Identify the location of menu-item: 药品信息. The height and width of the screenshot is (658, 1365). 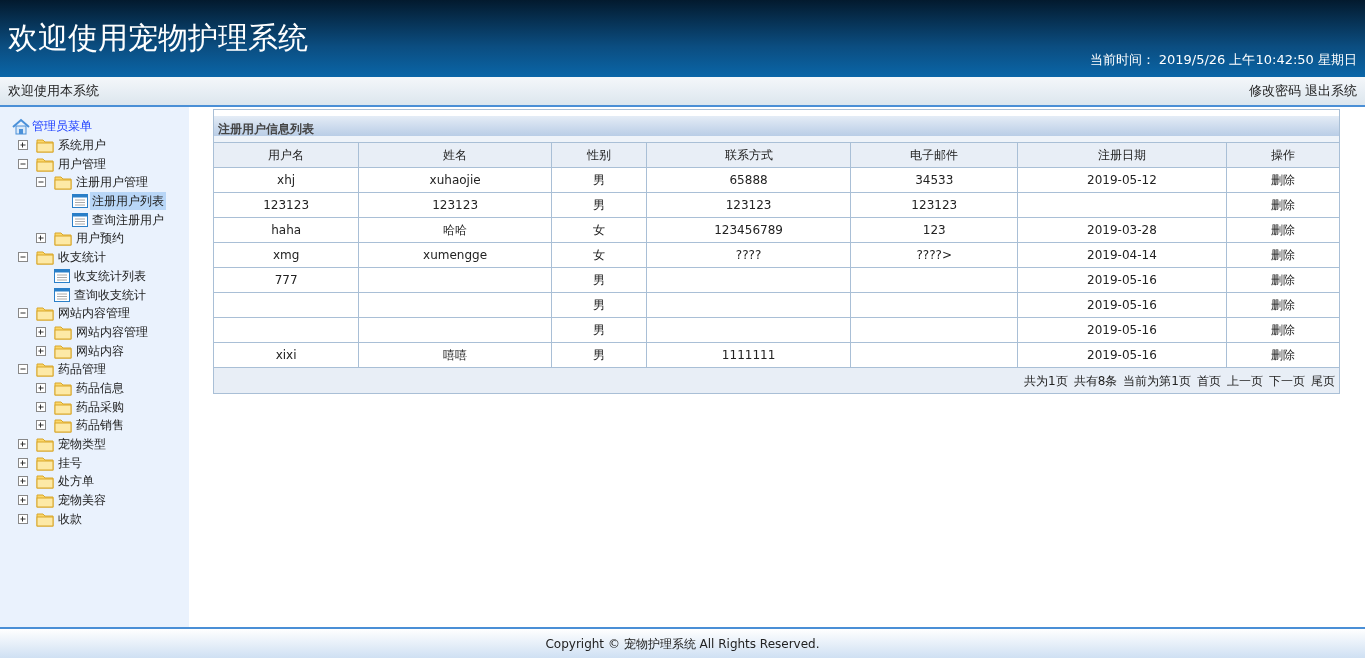
(100, 387).